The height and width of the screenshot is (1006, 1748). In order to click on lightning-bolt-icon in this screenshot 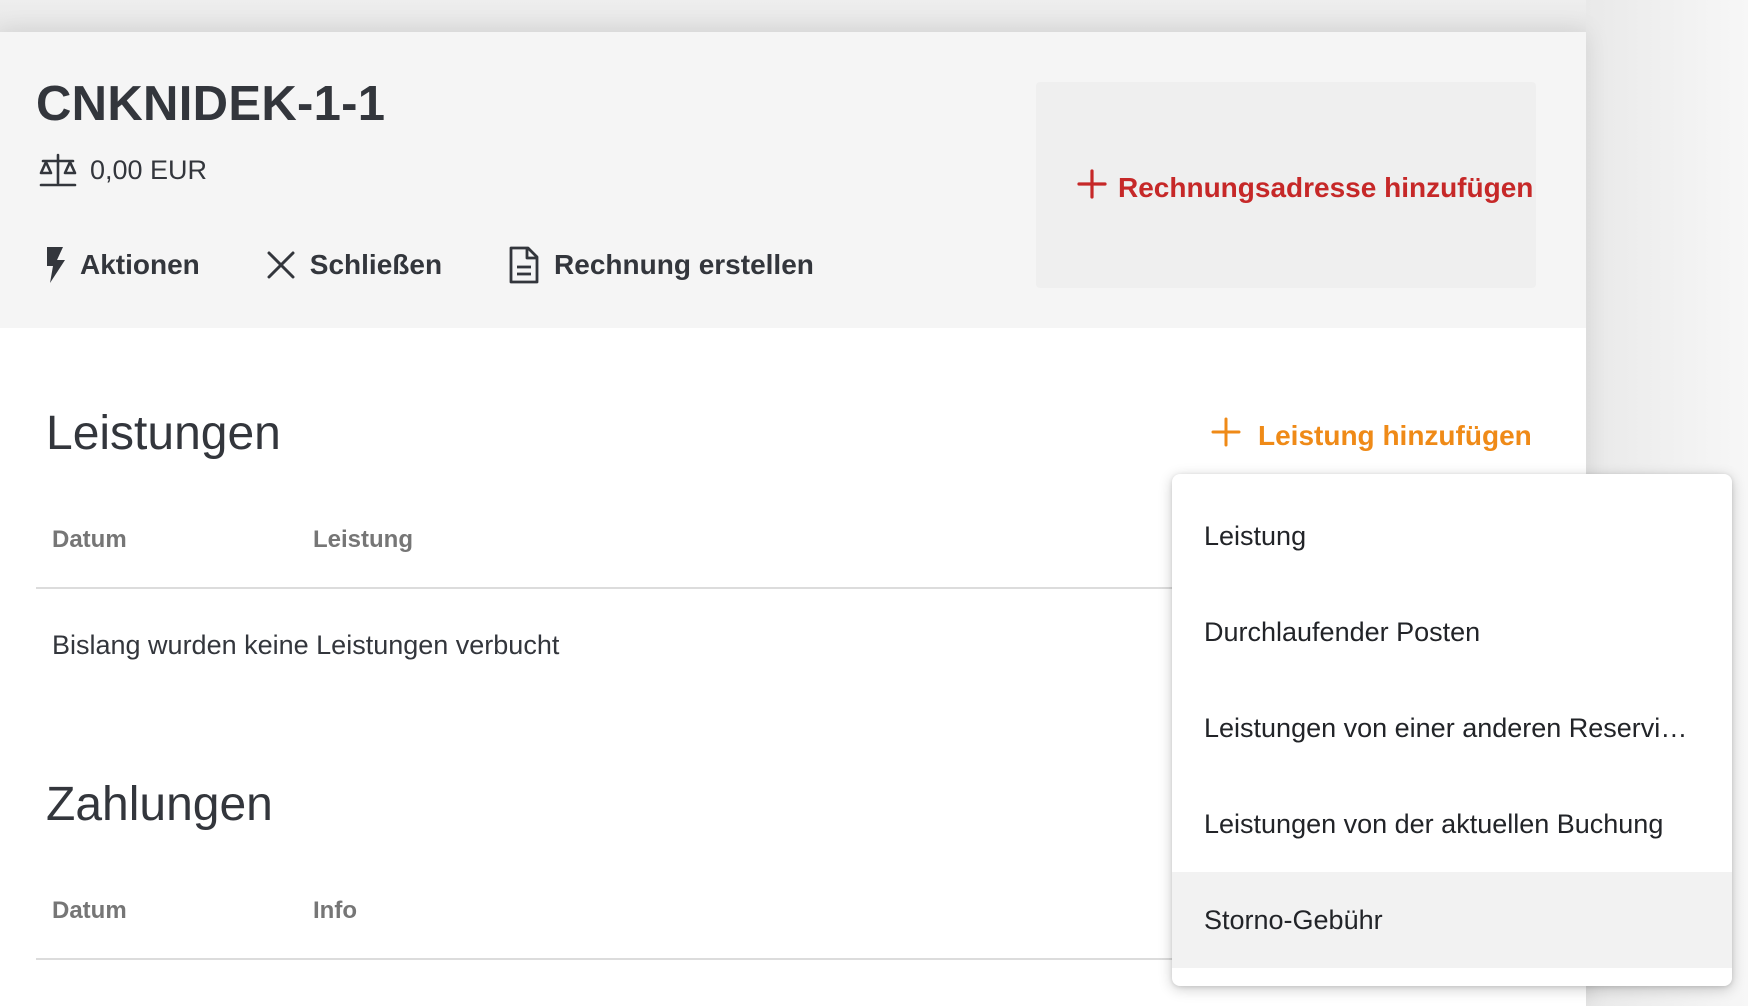, I will do `click(55, 265)`.